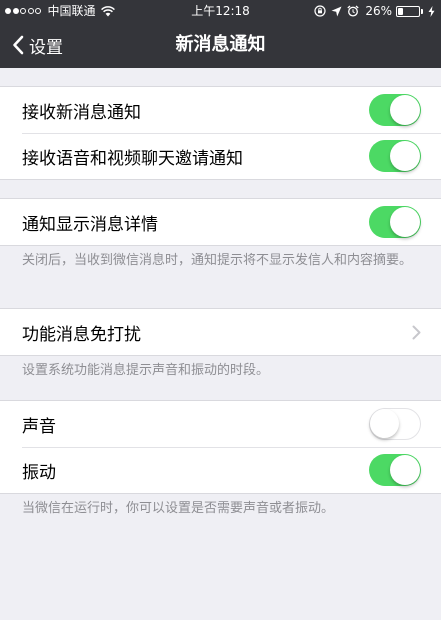 The width and height of the screenshot is (441, 620). I want to click on show-message-details-toggle, so click(395, 222).